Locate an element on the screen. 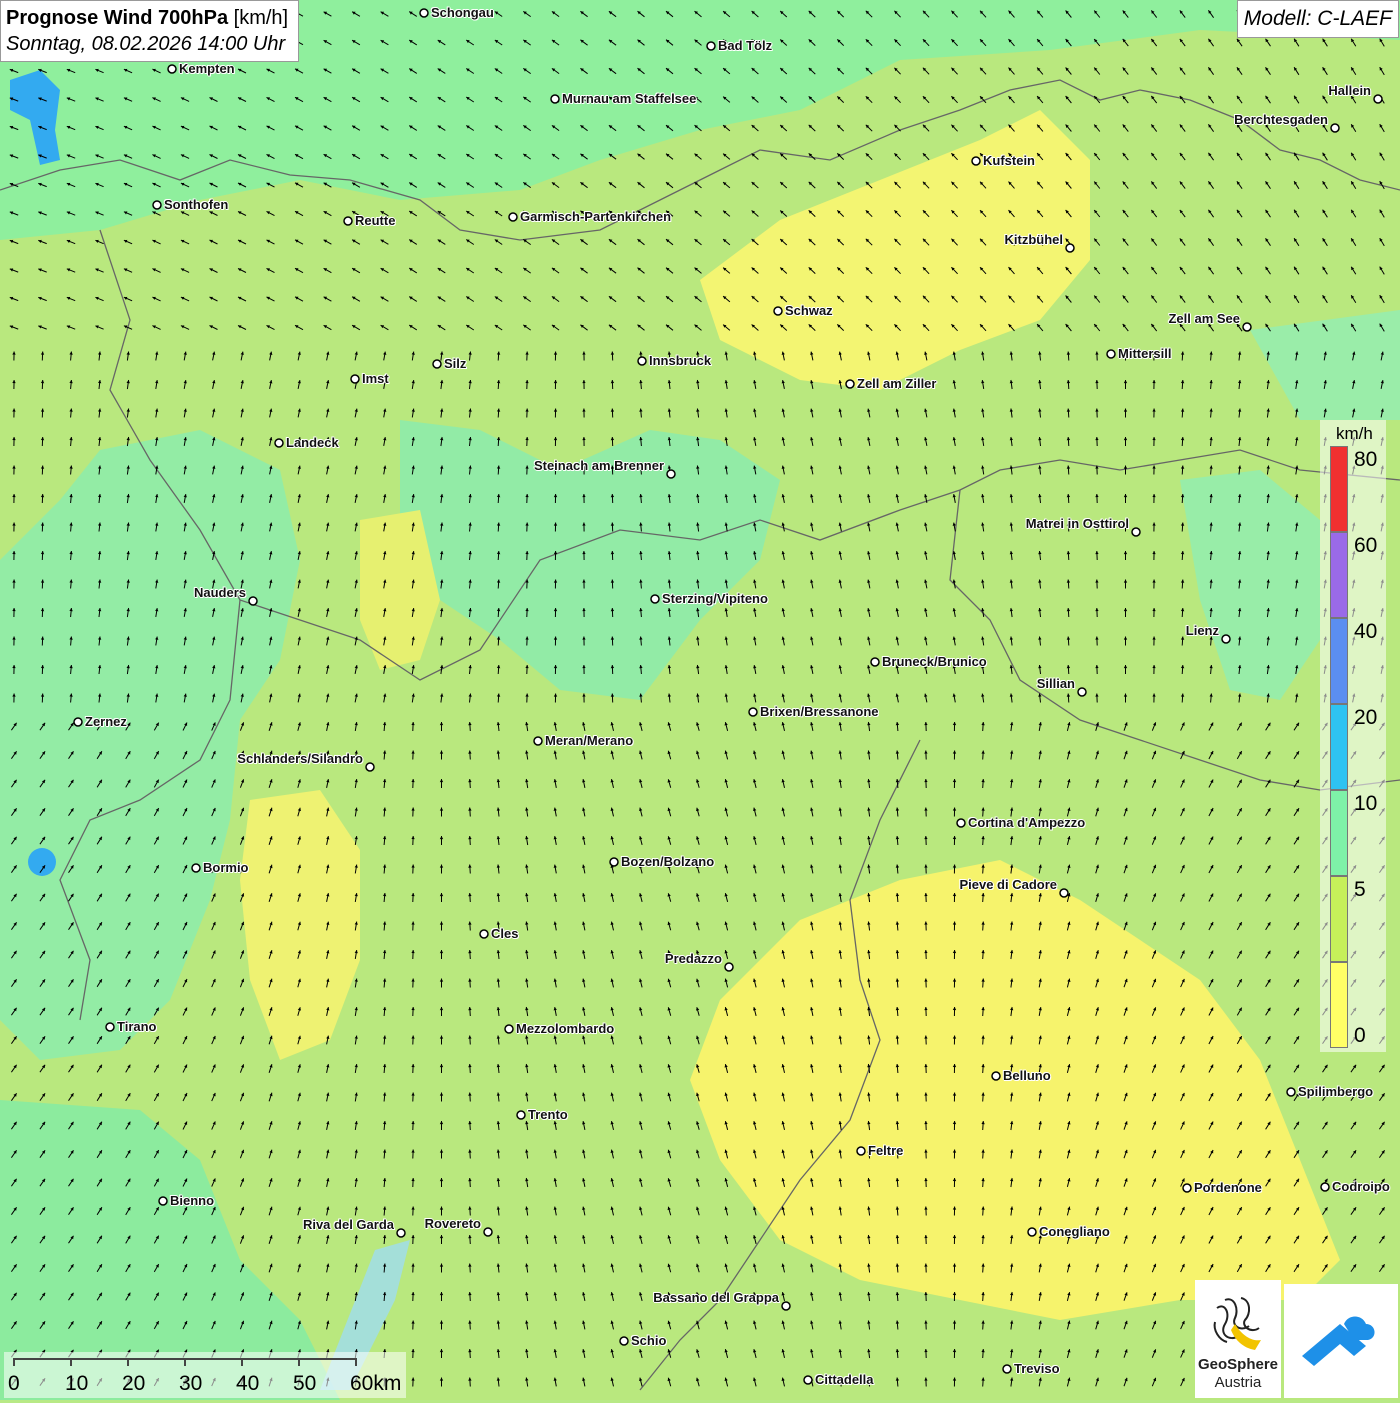 The width and height of the screenshot is (1400, 1403). city-label: Brixen/Bressanone is located at coordinates (819, 711).